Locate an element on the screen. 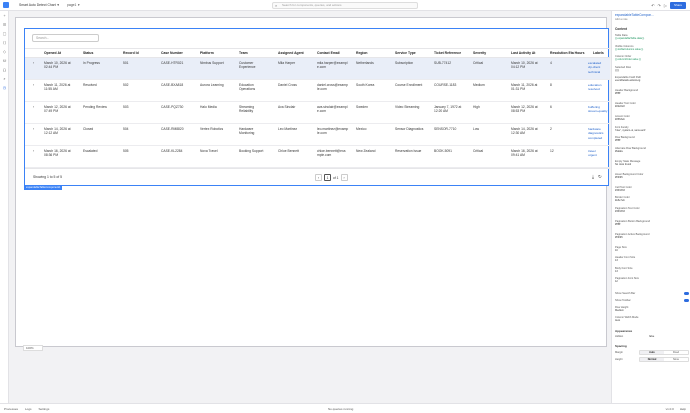 The image size is (690, 413). property-field: Header Text Color #222222 is located at coordinates (652, 105).